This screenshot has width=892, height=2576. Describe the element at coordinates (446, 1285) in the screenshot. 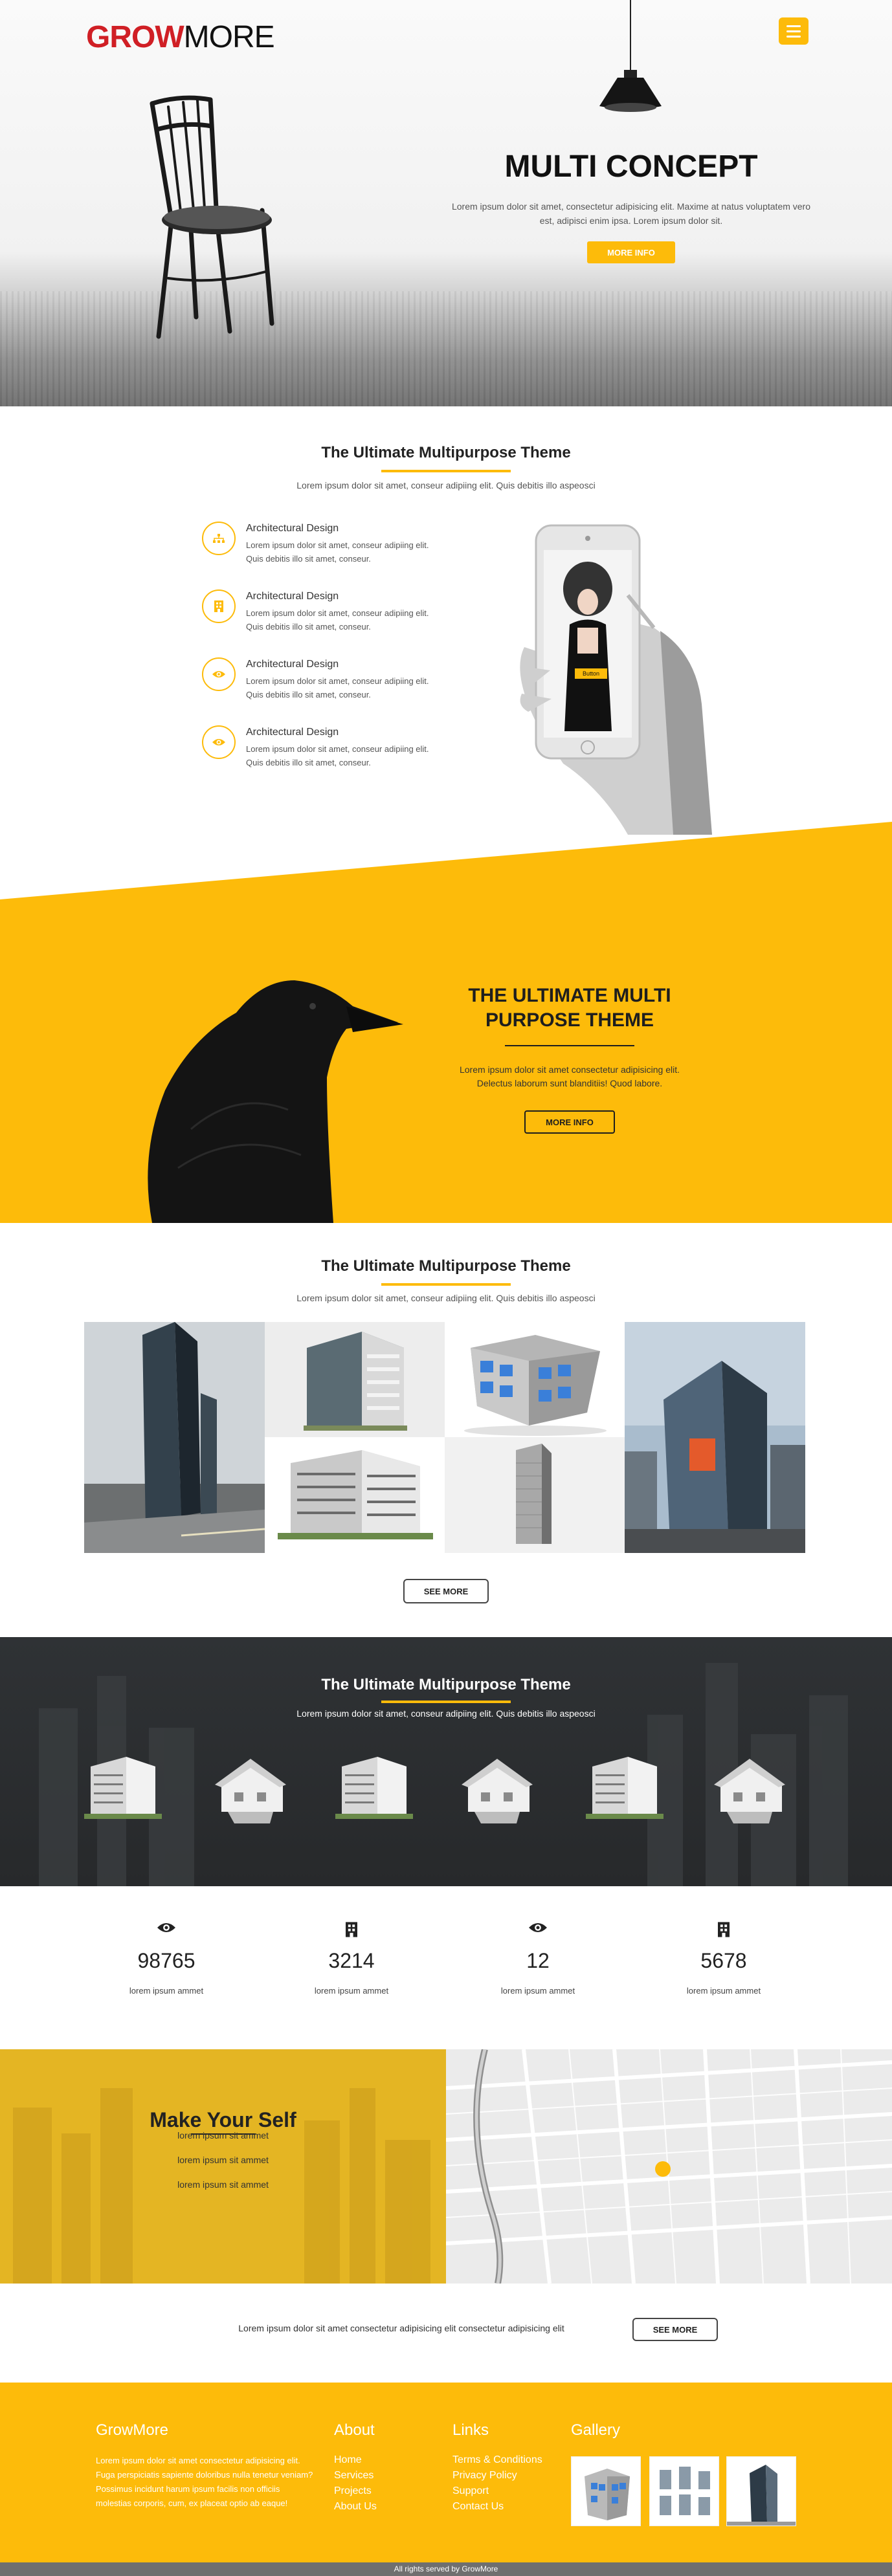

I see `gallery-underline` at that location.